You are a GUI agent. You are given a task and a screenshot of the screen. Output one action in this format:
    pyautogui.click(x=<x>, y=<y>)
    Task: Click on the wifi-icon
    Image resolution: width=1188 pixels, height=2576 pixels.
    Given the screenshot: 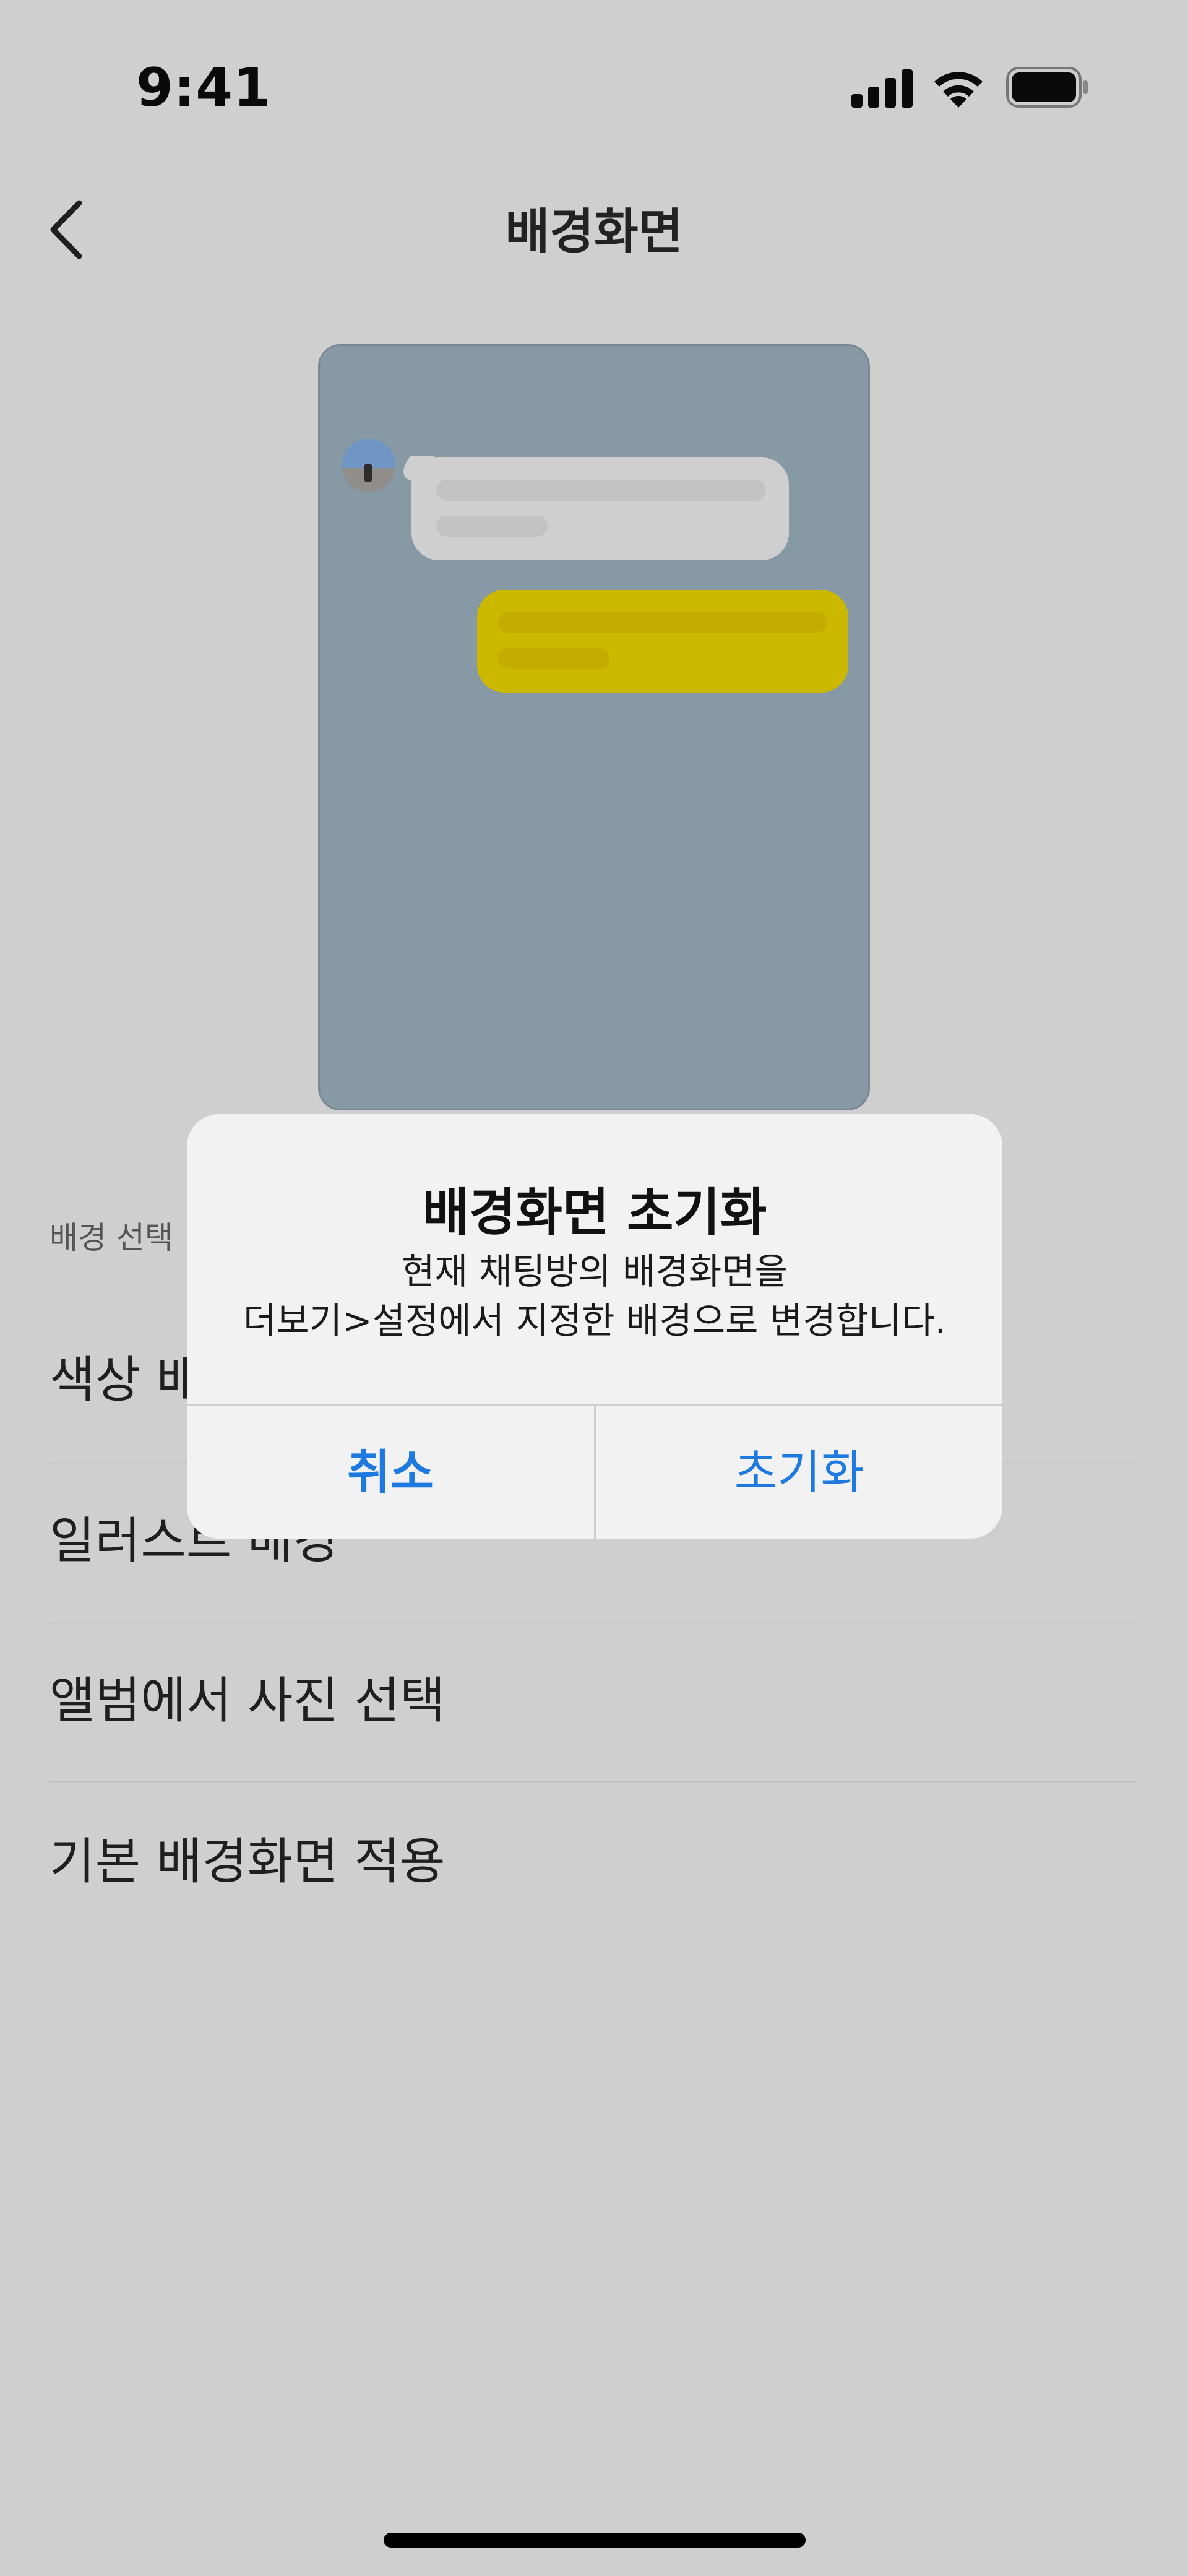 What is the action you would take?
    pyautogui.click(x=958, y=90)
    